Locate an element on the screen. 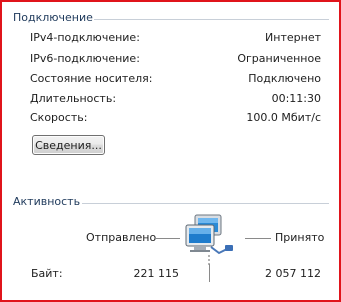 The width and height of the screenshot is (341, 302). duration-label: Длительность: is located at coordinates (73, 98).